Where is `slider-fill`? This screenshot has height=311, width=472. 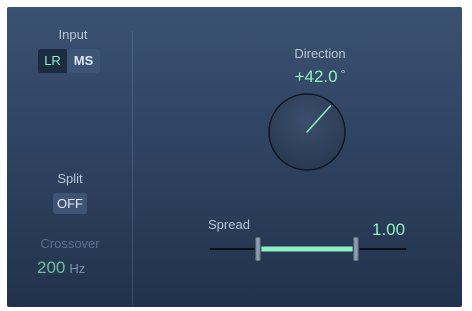 slider-fill is located at coordinates (307, 249).